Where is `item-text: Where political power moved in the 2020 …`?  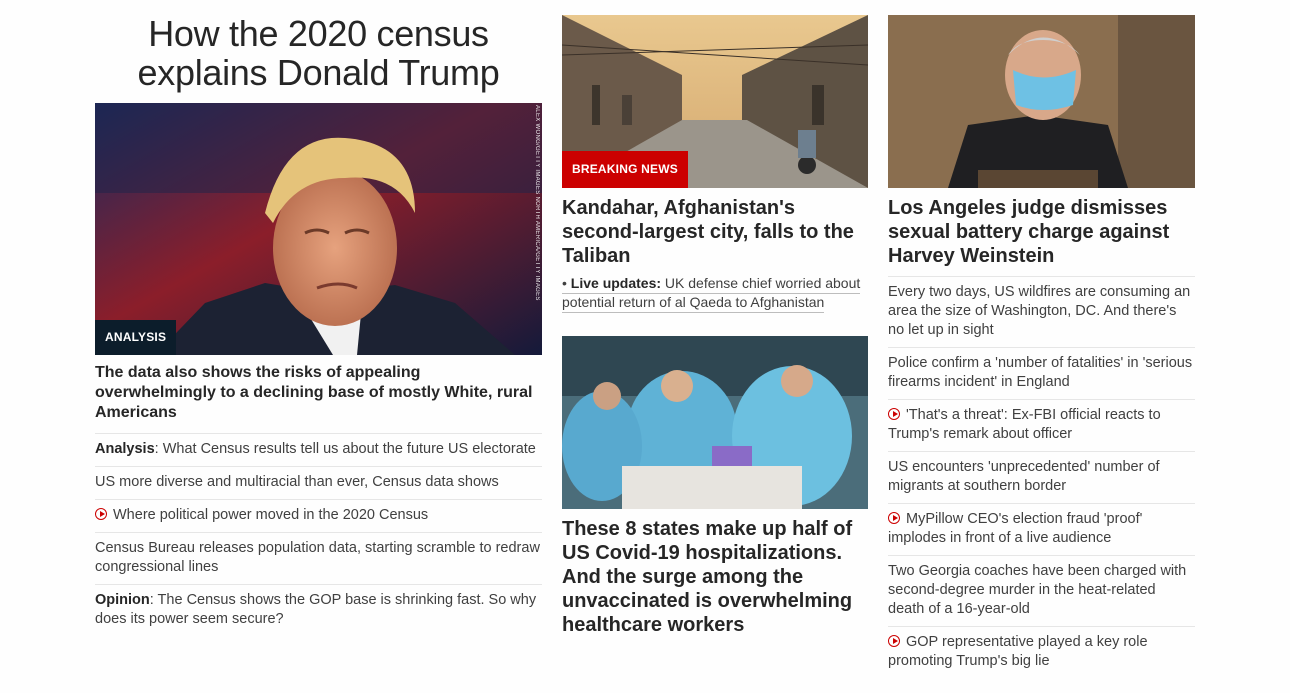
item-text: Where political power moved in the 2020 … is located at coordinates (271, 515).